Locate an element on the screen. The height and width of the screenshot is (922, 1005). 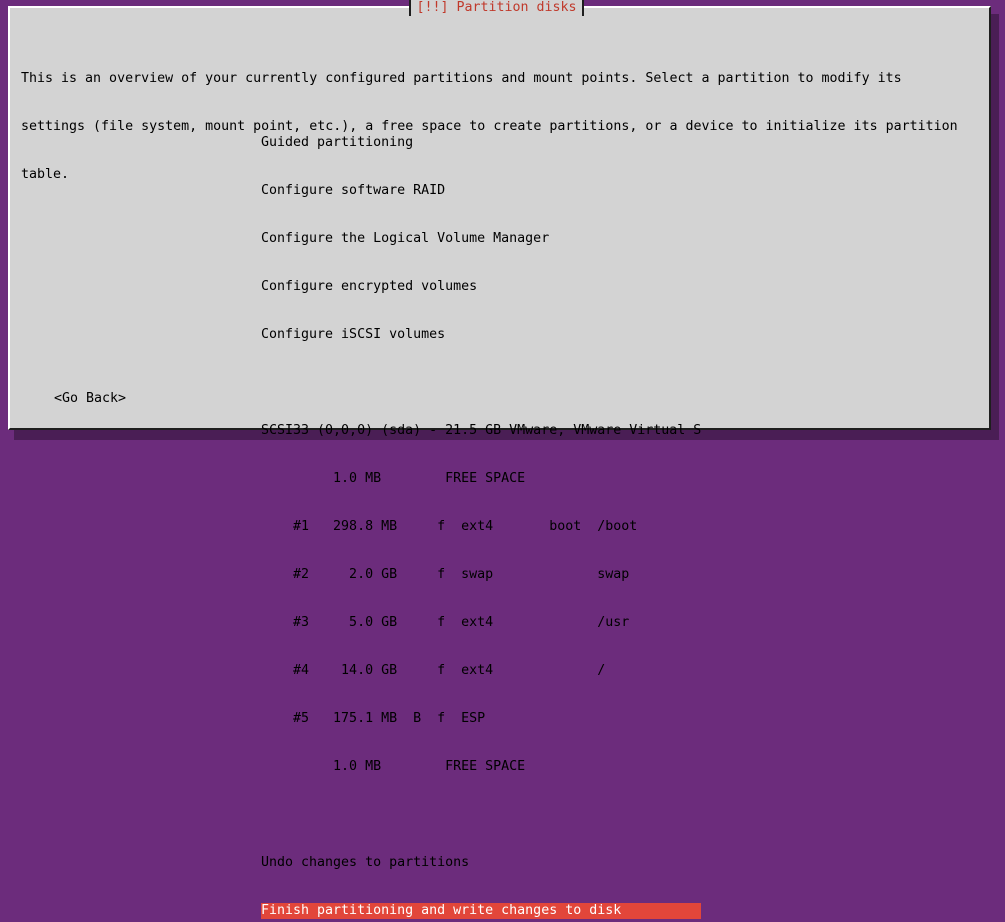
menu-item-configure-lvm: Configure the Logical Volume Manager is located at coordinates (481, 239).